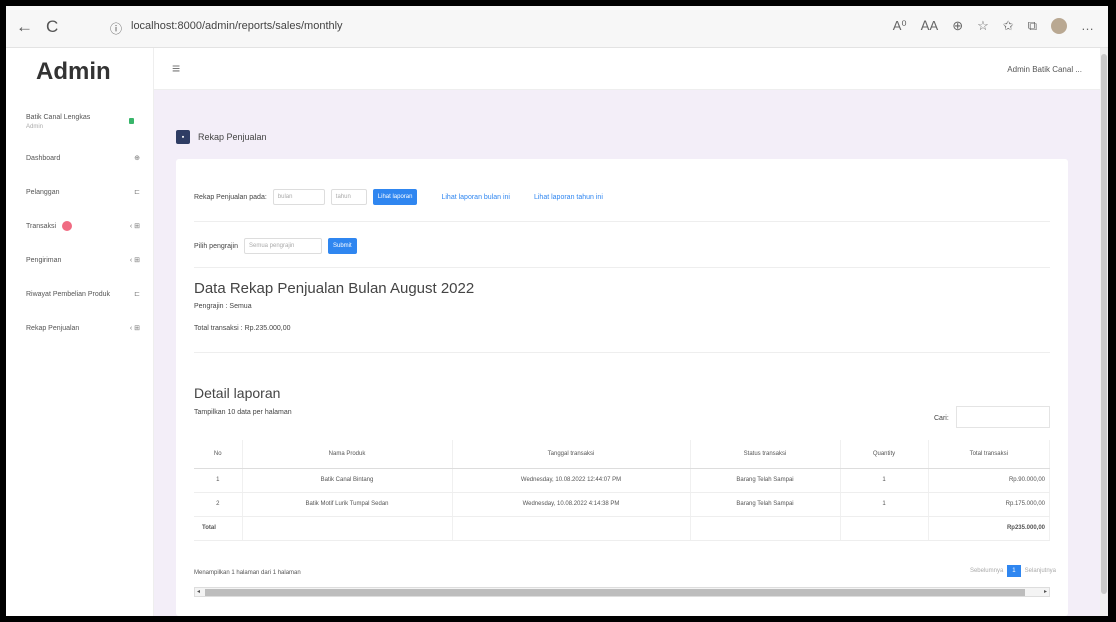  Describe the element at coordinates (230, 197) in the screenshot. I see `filter-label: Rekap Penjualan pada:` at that location.